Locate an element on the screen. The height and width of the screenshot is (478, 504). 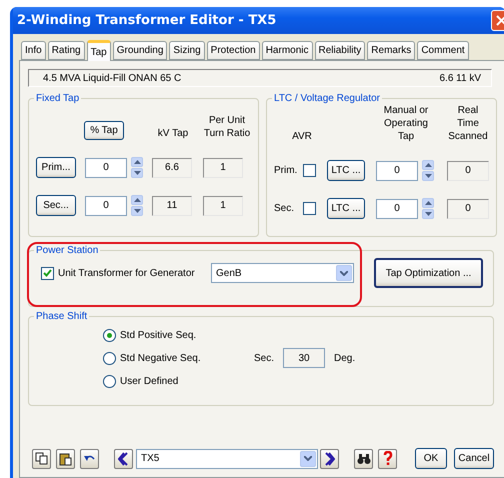
percent-tap-button: % Tap is located at coordinates (104, 130).